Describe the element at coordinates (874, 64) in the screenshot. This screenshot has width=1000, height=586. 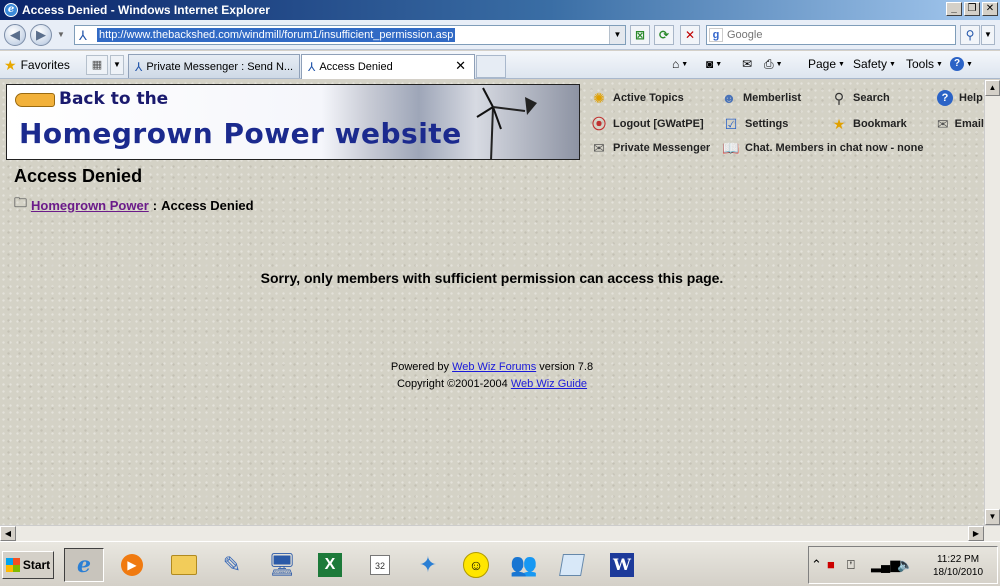
I see `safety-menu: Safety ▼` at that location.